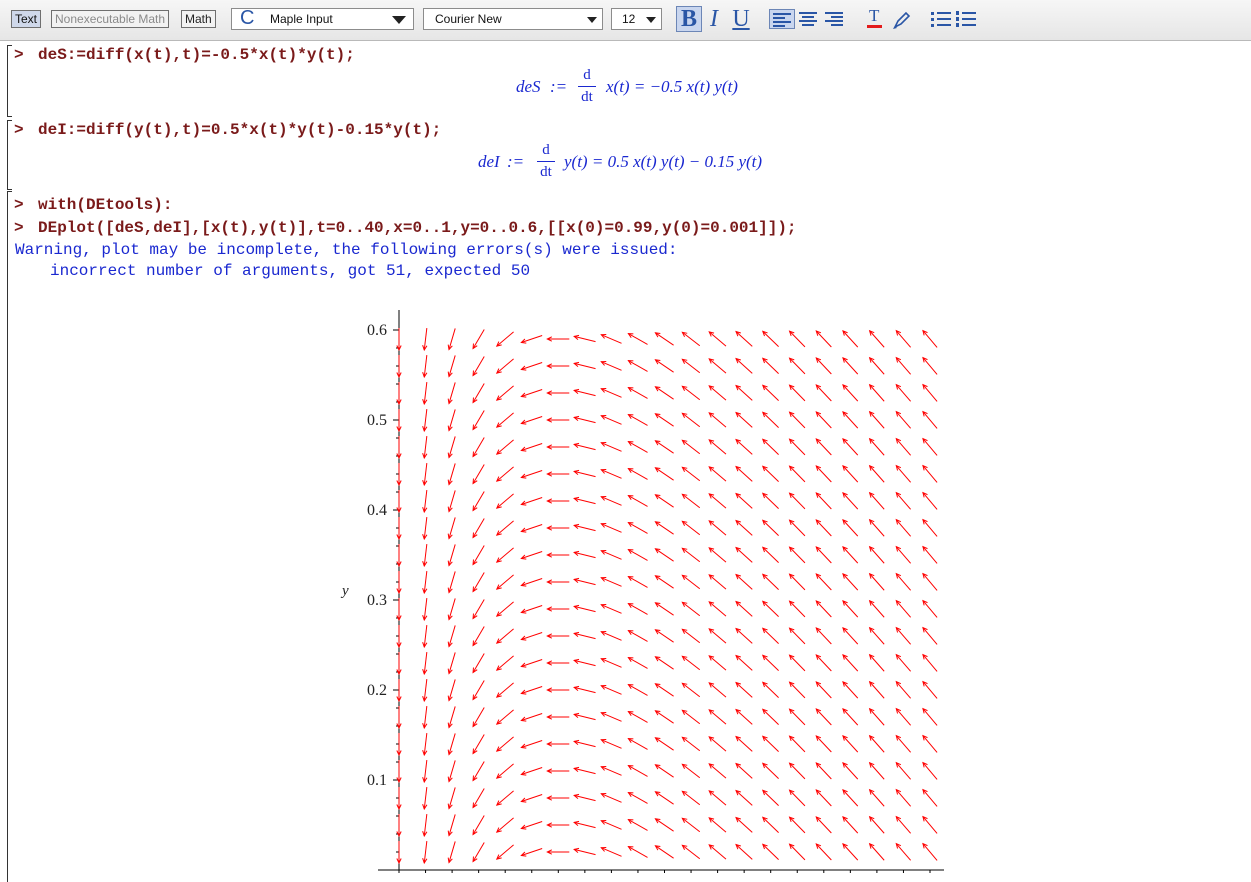  What do you see at coordinates (714, 19) in the screenshot?
I see `italic-button: I` at bounding box center [714, 19].